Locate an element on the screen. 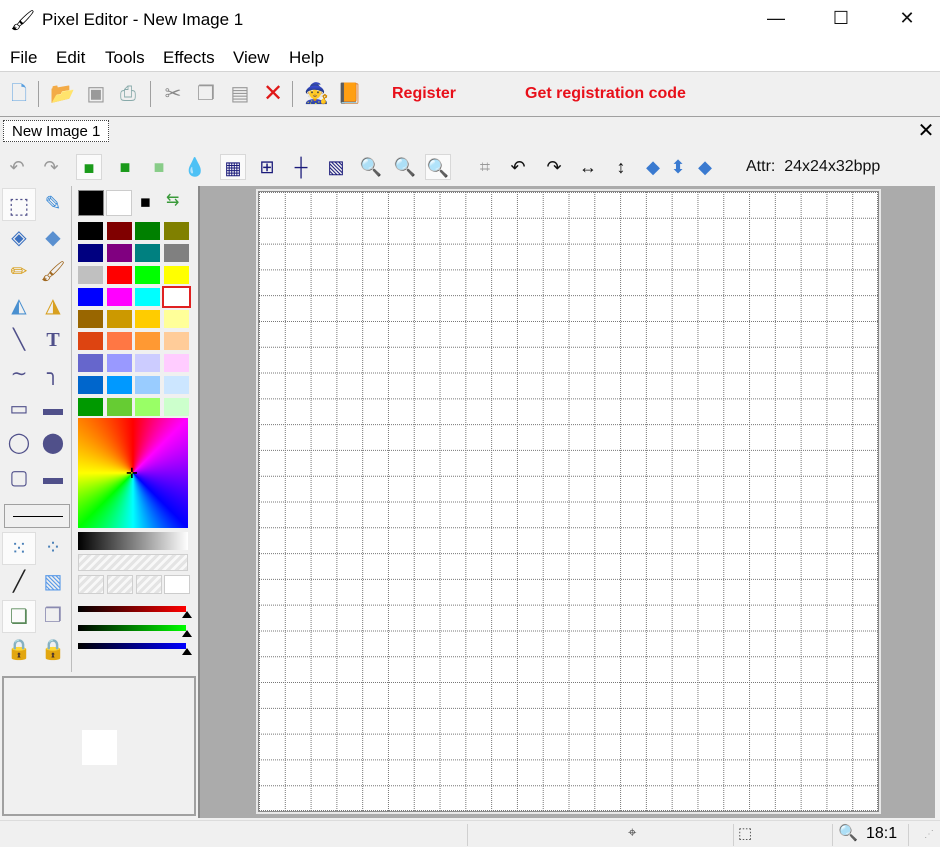 The image size is (940, 847). select-layer-icon: ■ is located at coordinates (125, 167).